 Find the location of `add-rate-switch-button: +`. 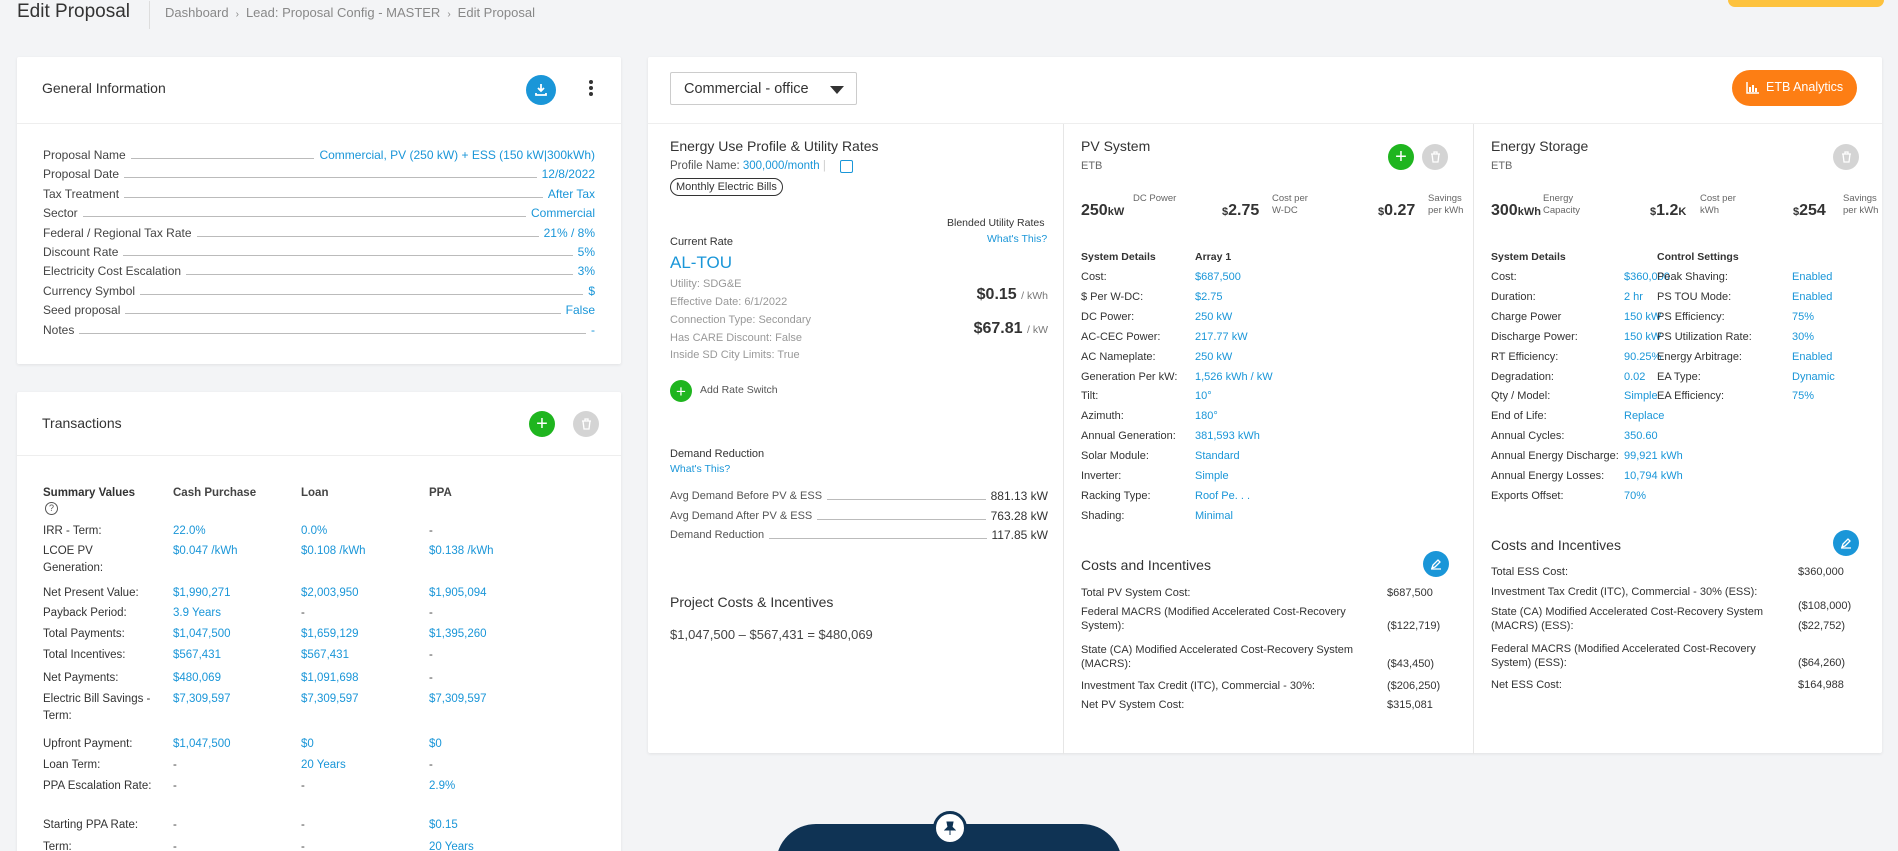

add-rate-switch-button: + is located at coordinates (681, 391).